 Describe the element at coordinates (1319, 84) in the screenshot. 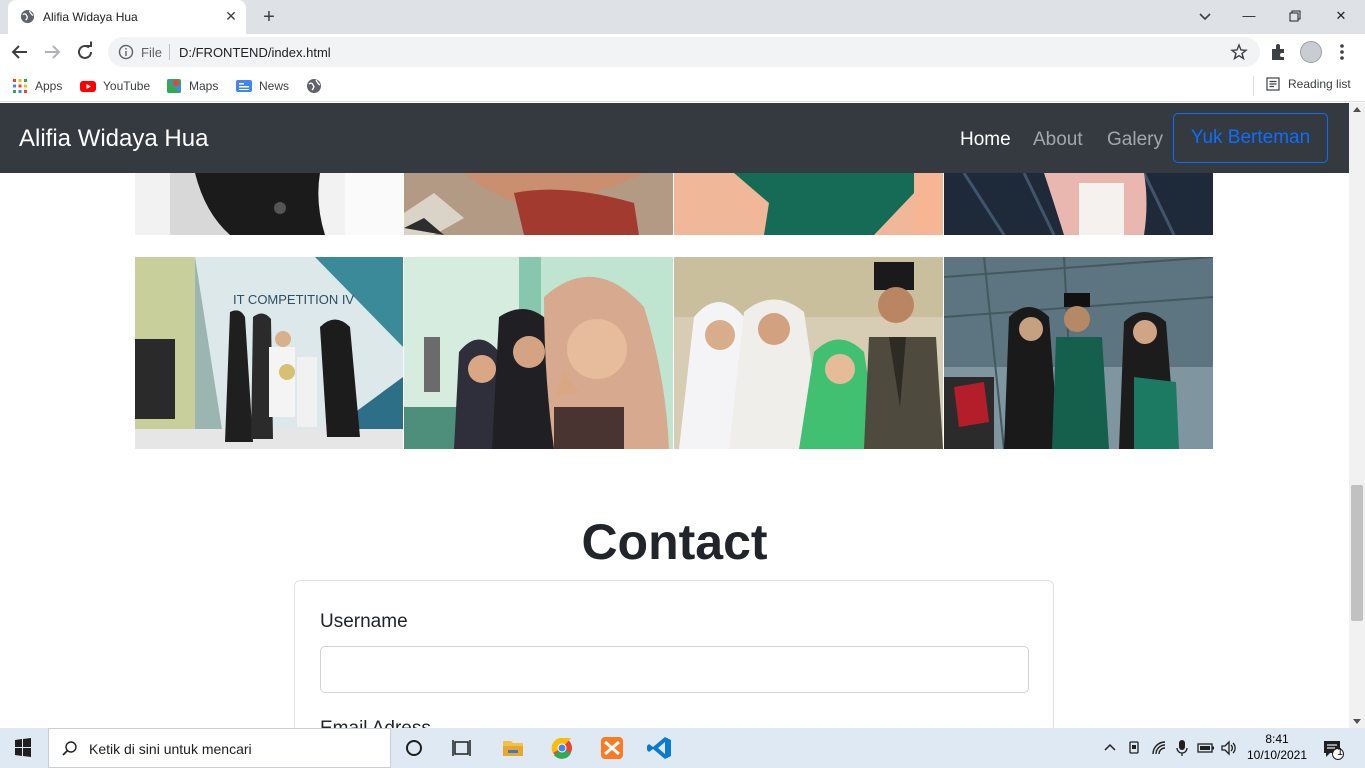

I see `reading-list-label: Reading list` at that location.